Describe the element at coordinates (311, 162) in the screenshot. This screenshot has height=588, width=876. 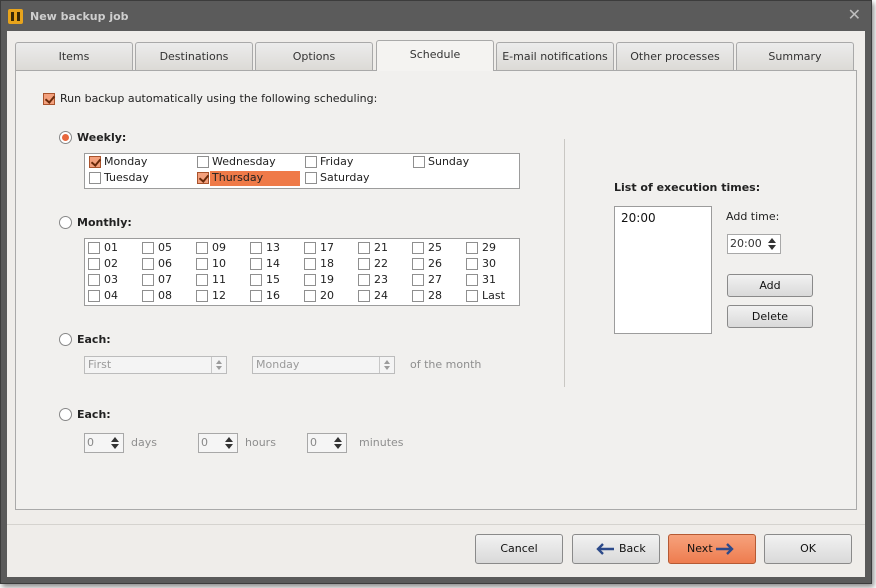
I see `friday-checkbox` at that location.